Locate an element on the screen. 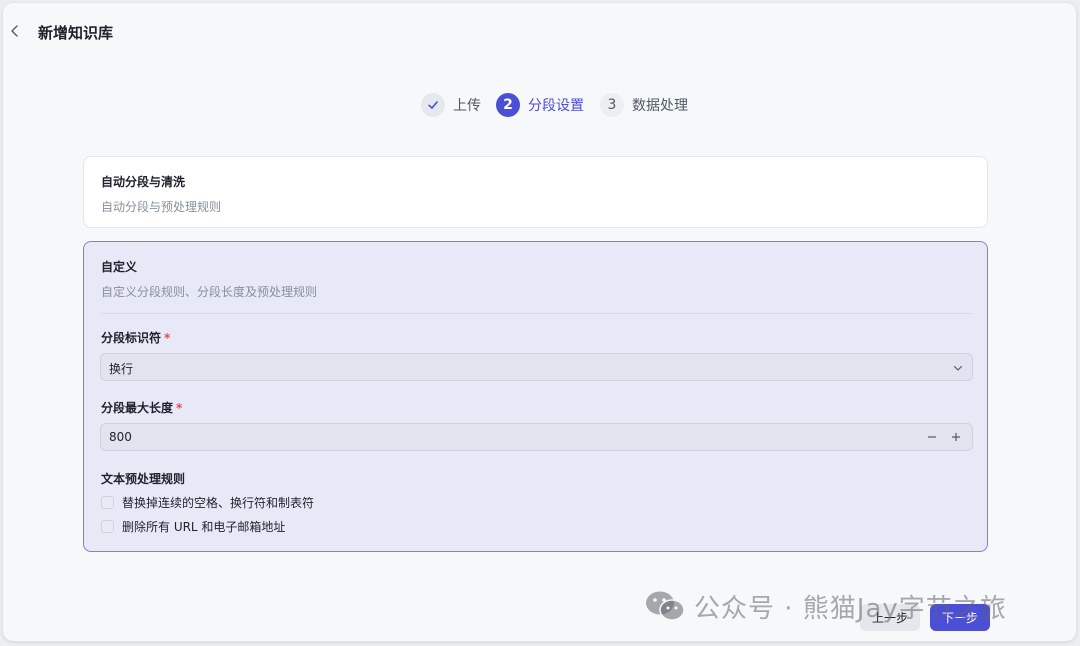 The image size is (1080, 646). step-done-marker is located at coordinates (433, 105).